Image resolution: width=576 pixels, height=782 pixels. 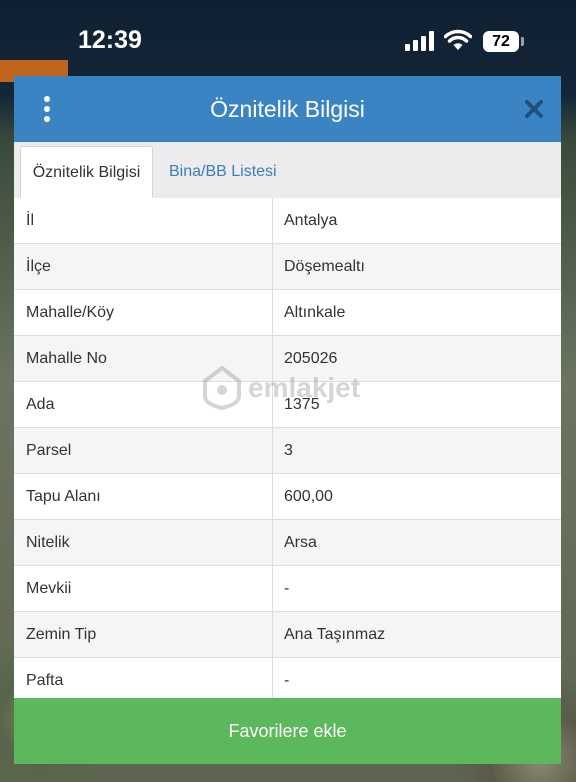 I want to click on row-label: Mahalle/Köy, so click(x=70, y=312).